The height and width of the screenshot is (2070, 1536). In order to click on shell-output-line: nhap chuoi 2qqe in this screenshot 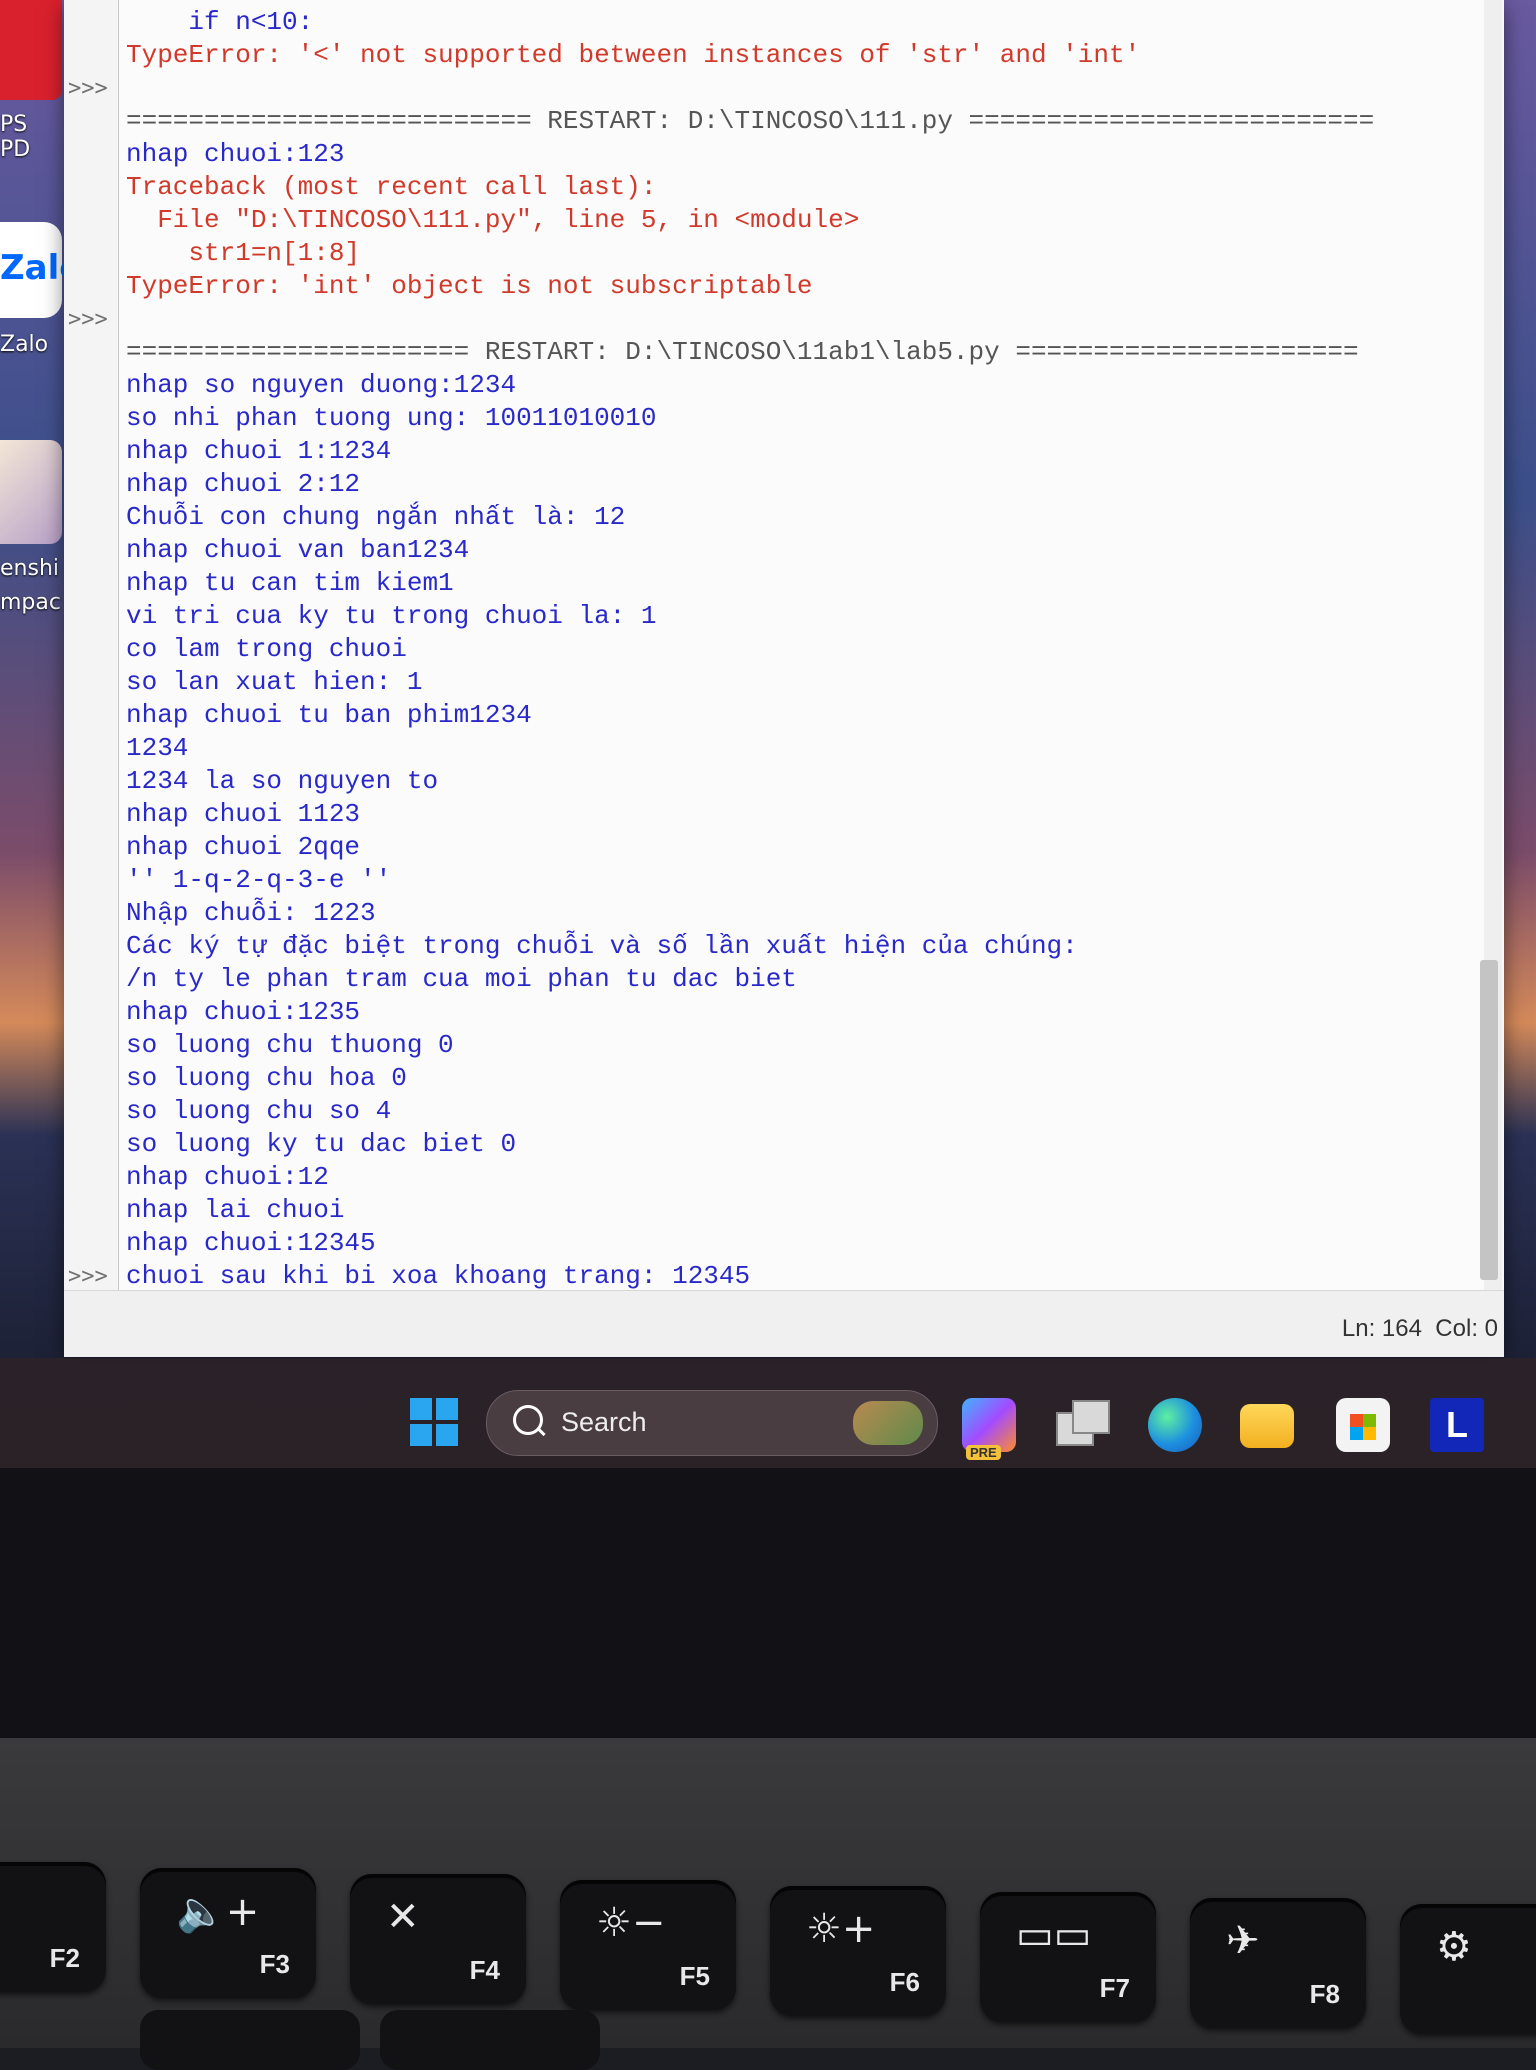, I will do `click(243, 847)`.